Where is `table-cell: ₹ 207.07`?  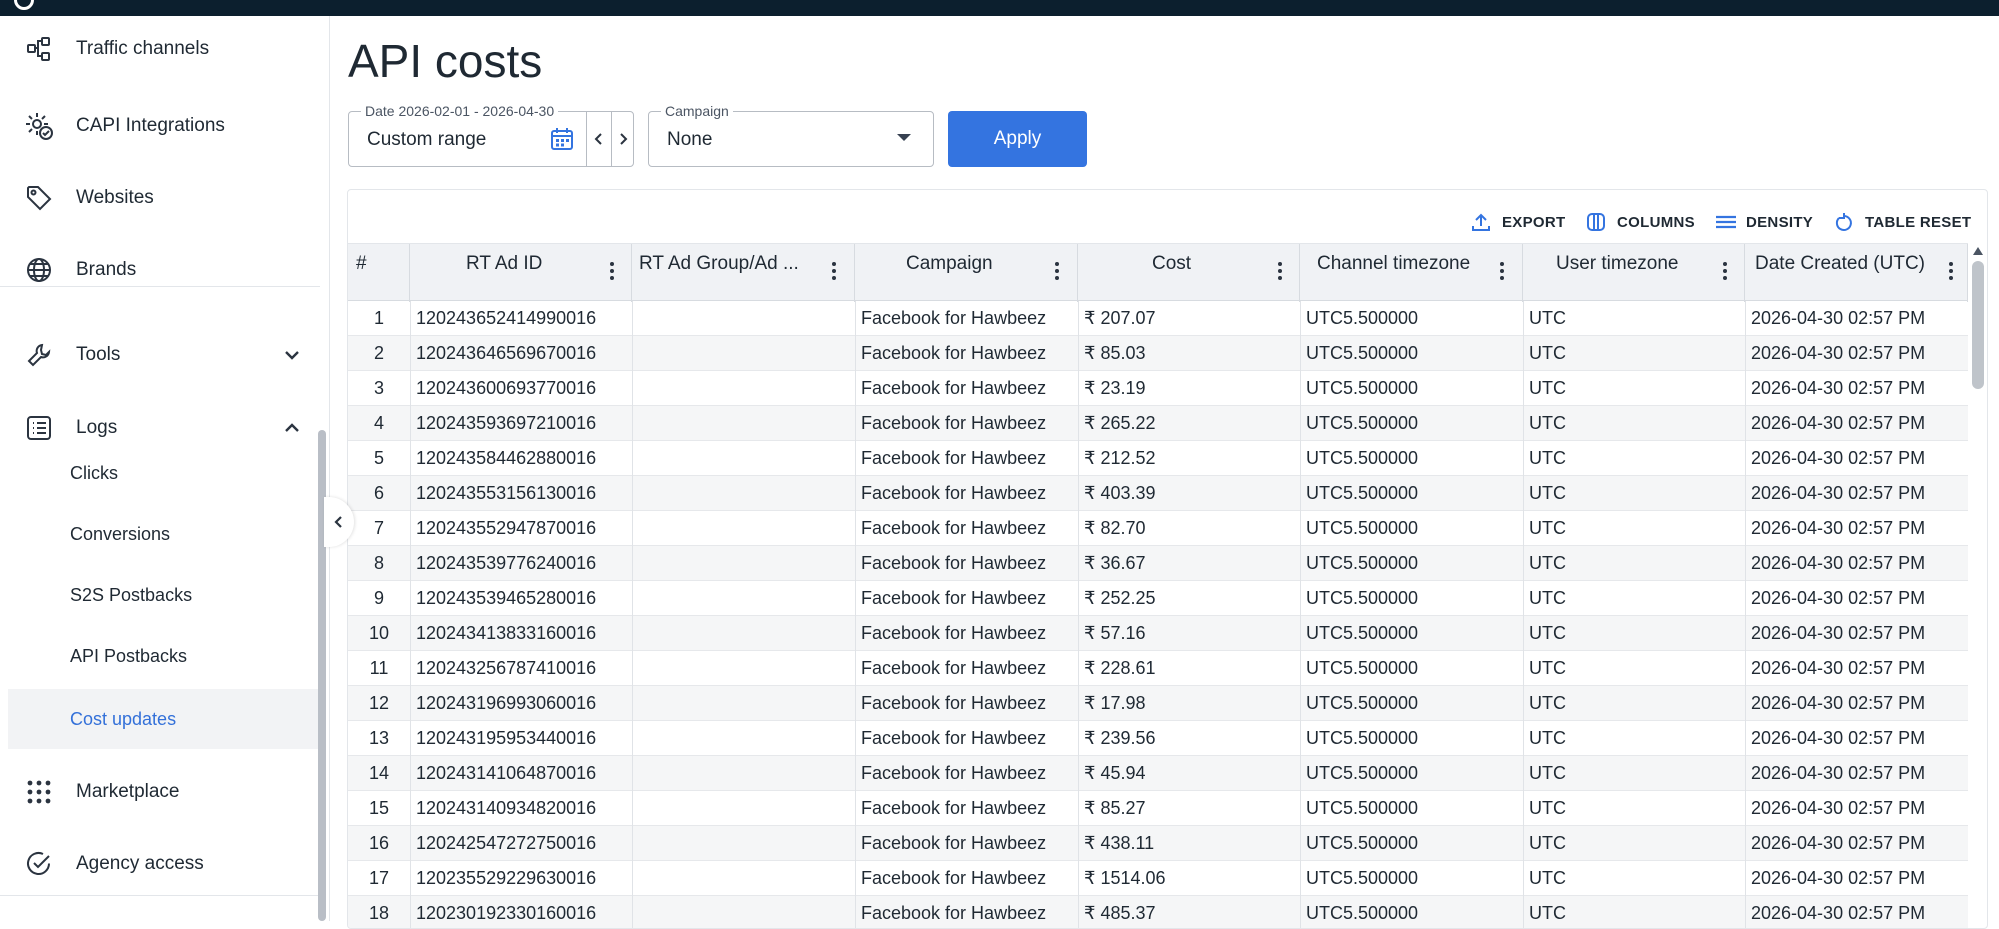 table-cell: ₹ 207.07 is located at coordinates (1120, 318).